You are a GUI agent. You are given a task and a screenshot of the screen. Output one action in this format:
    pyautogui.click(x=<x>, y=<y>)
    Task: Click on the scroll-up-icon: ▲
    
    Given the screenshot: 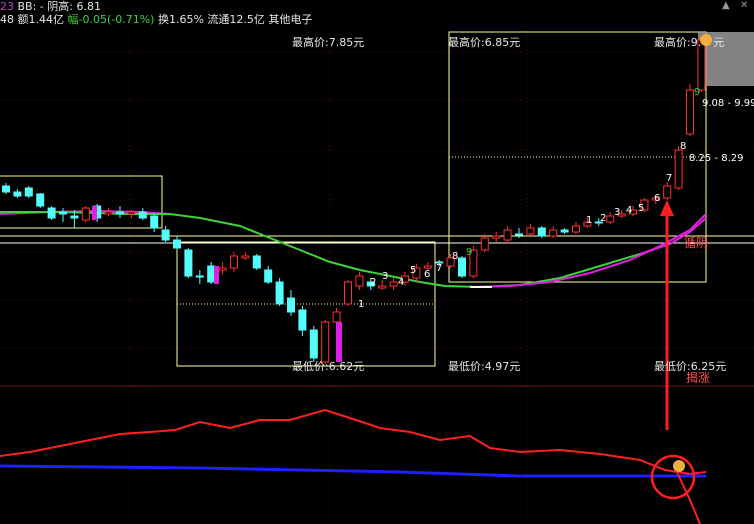 What is the action you would take?
    pyautogui.click(x=726, y=5)
    